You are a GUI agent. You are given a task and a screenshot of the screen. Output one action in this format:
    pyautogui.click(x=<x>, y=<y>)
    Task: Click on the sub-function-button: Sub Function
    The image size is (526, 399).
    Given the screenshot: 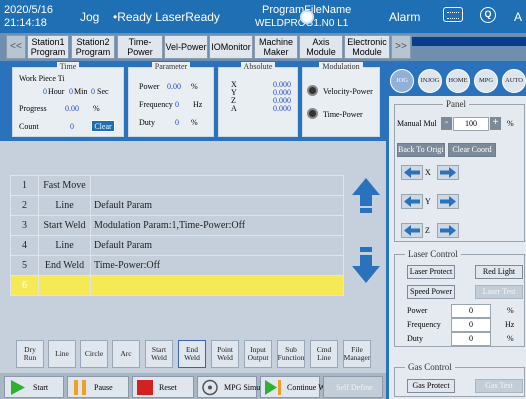 What is the action you would take?
    pyautogui.click(x=291, y=354)
    